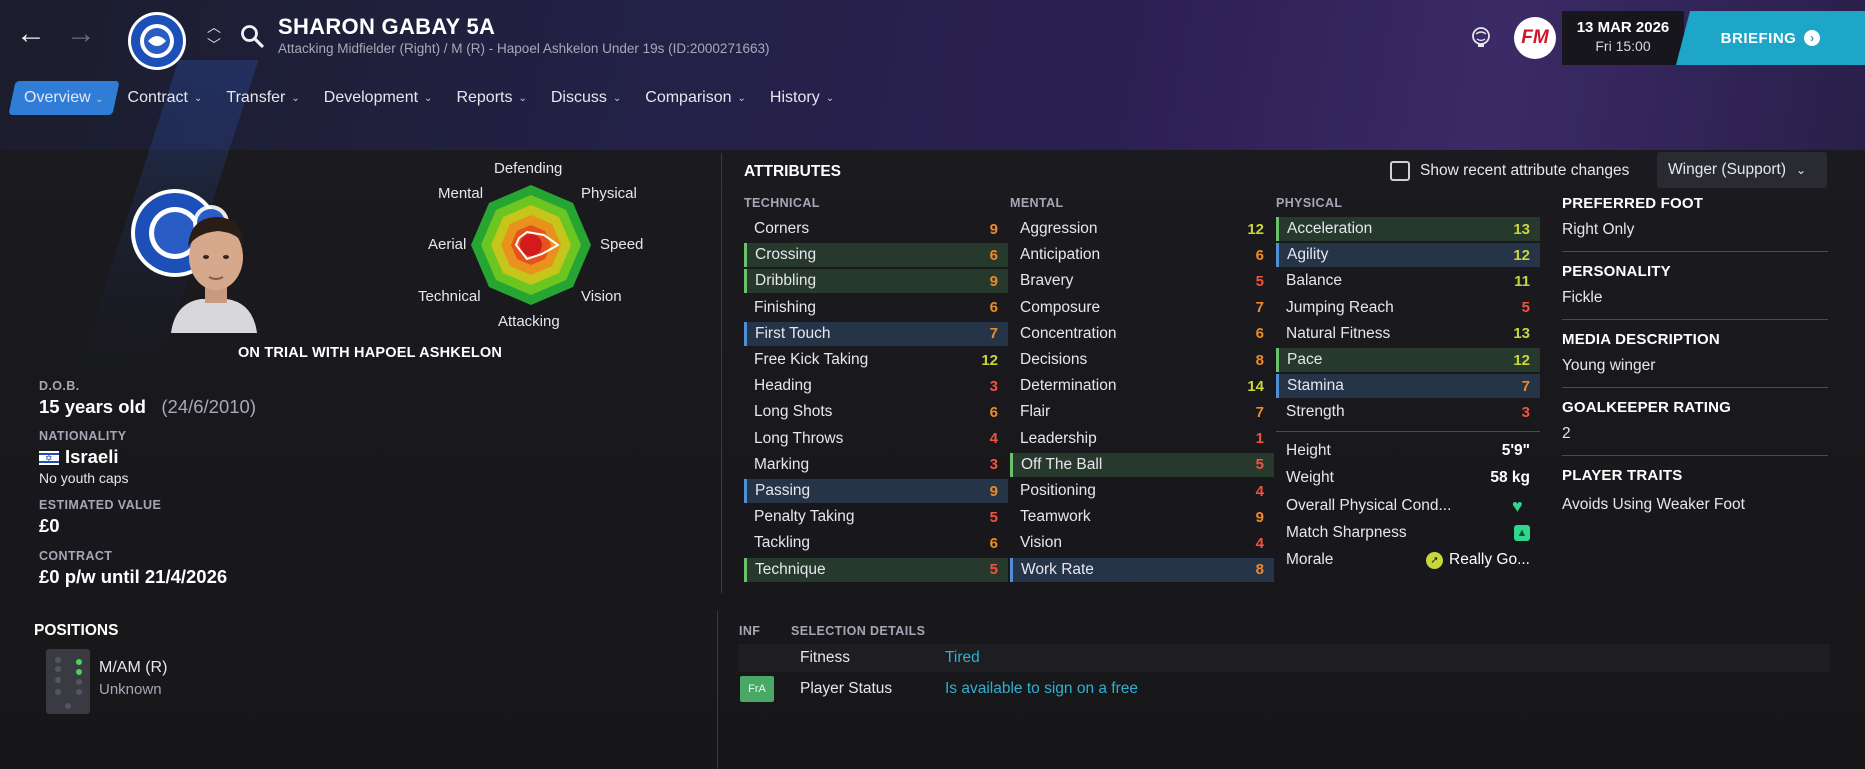 This screenshot has width=1865, height=769. Describe the element at coordinates (721, 373) in the screenshot. I see `column-divider` at that location.